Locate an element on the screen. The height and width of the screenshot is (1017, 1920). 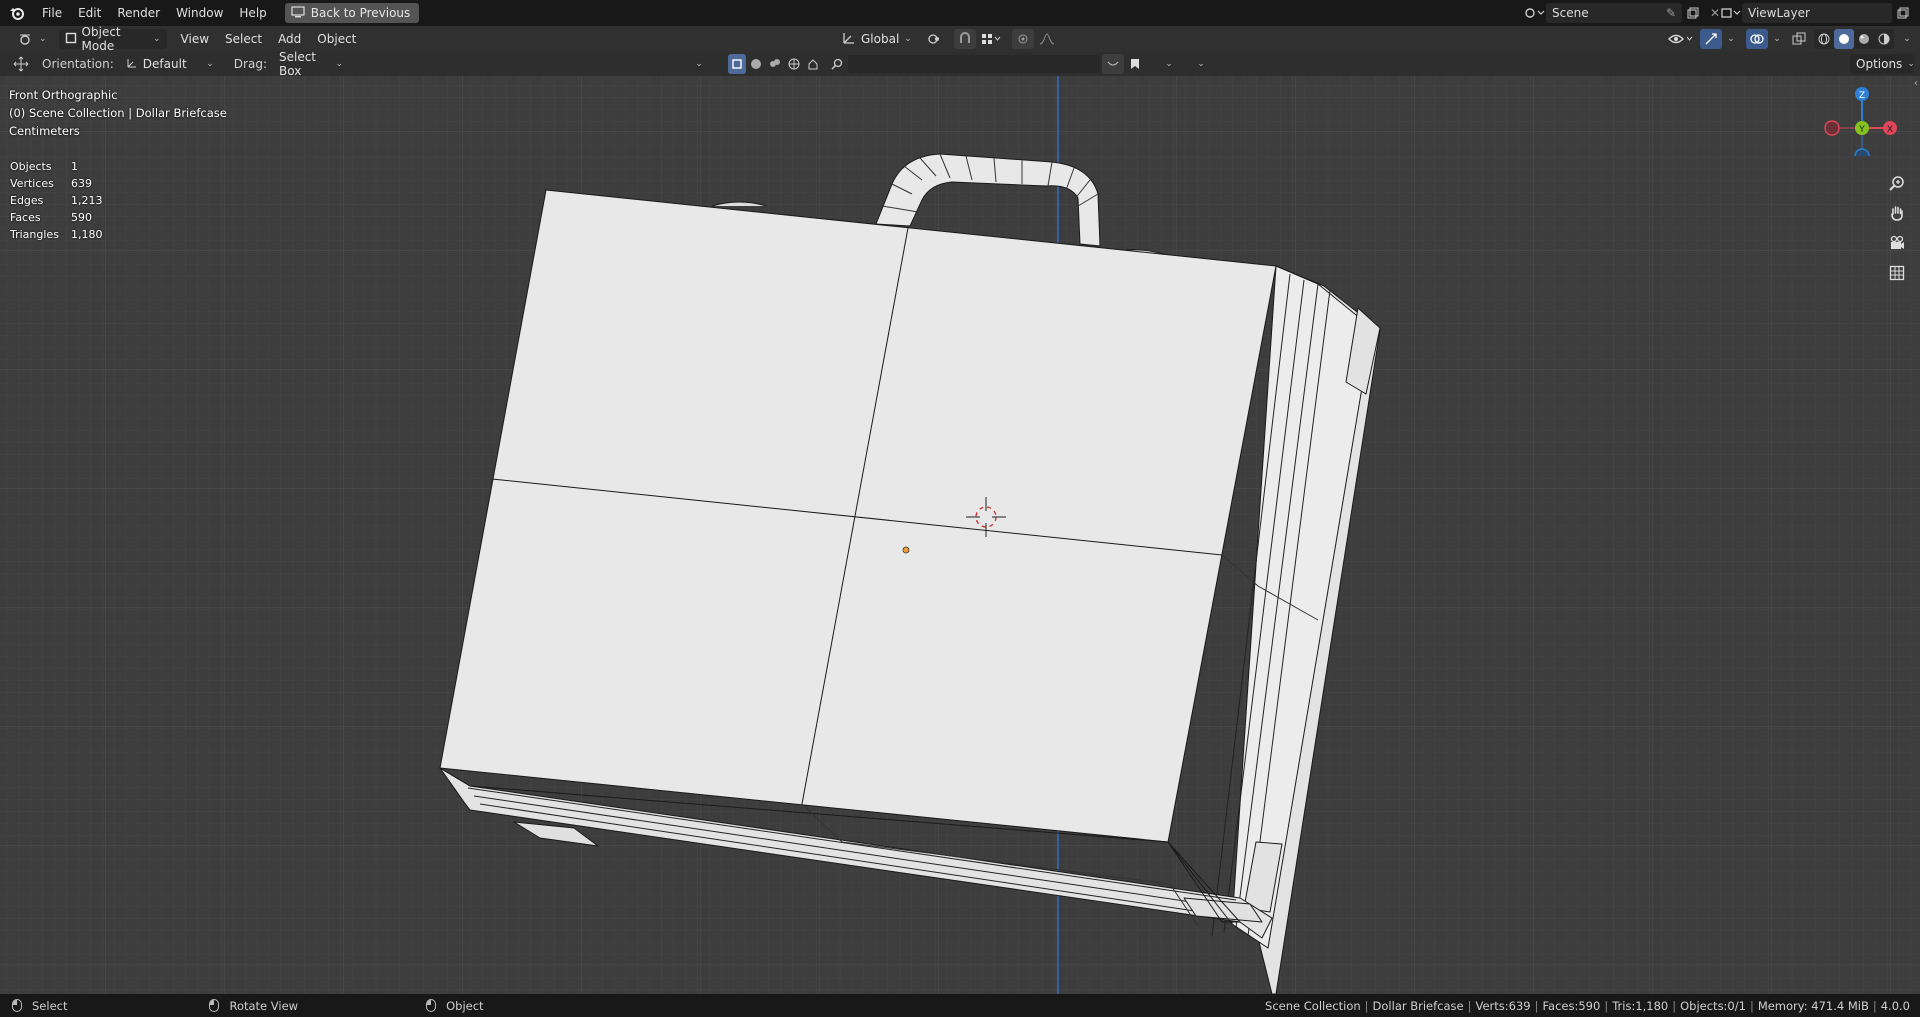
snap-toggle-icon is located at coordinates (965, 39).